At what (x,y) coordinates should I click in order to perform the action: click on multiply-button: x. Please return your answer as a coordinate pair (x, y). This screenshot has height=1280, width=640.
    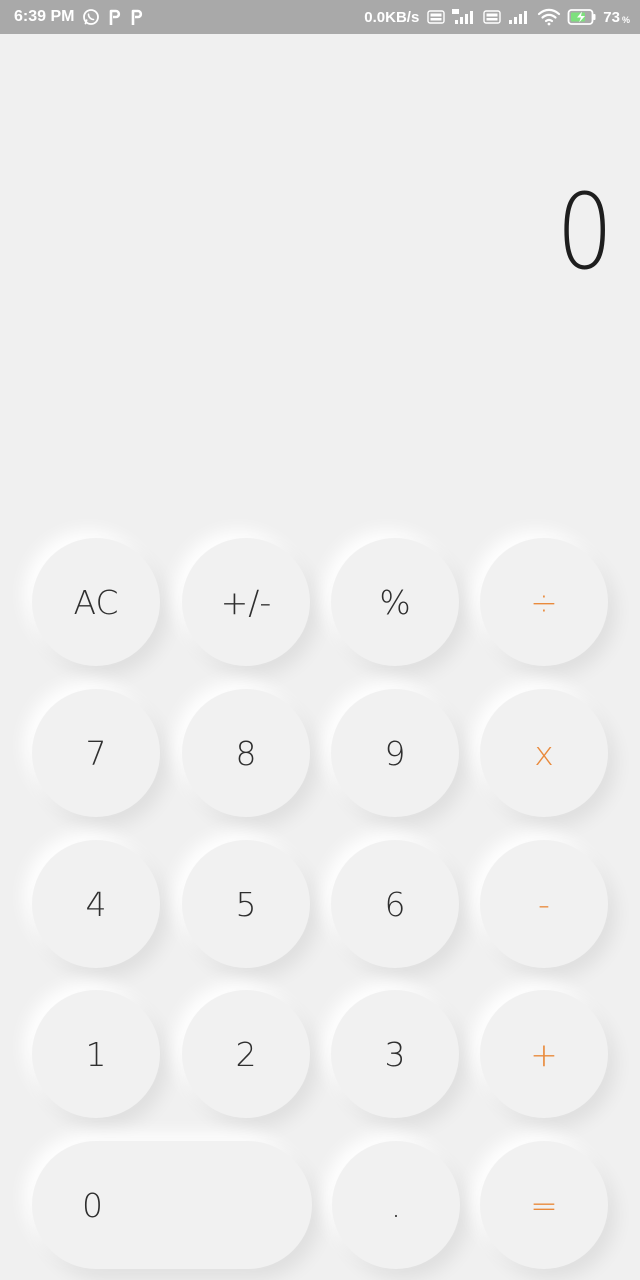
    Looking at the image, I should click on (544, 753).